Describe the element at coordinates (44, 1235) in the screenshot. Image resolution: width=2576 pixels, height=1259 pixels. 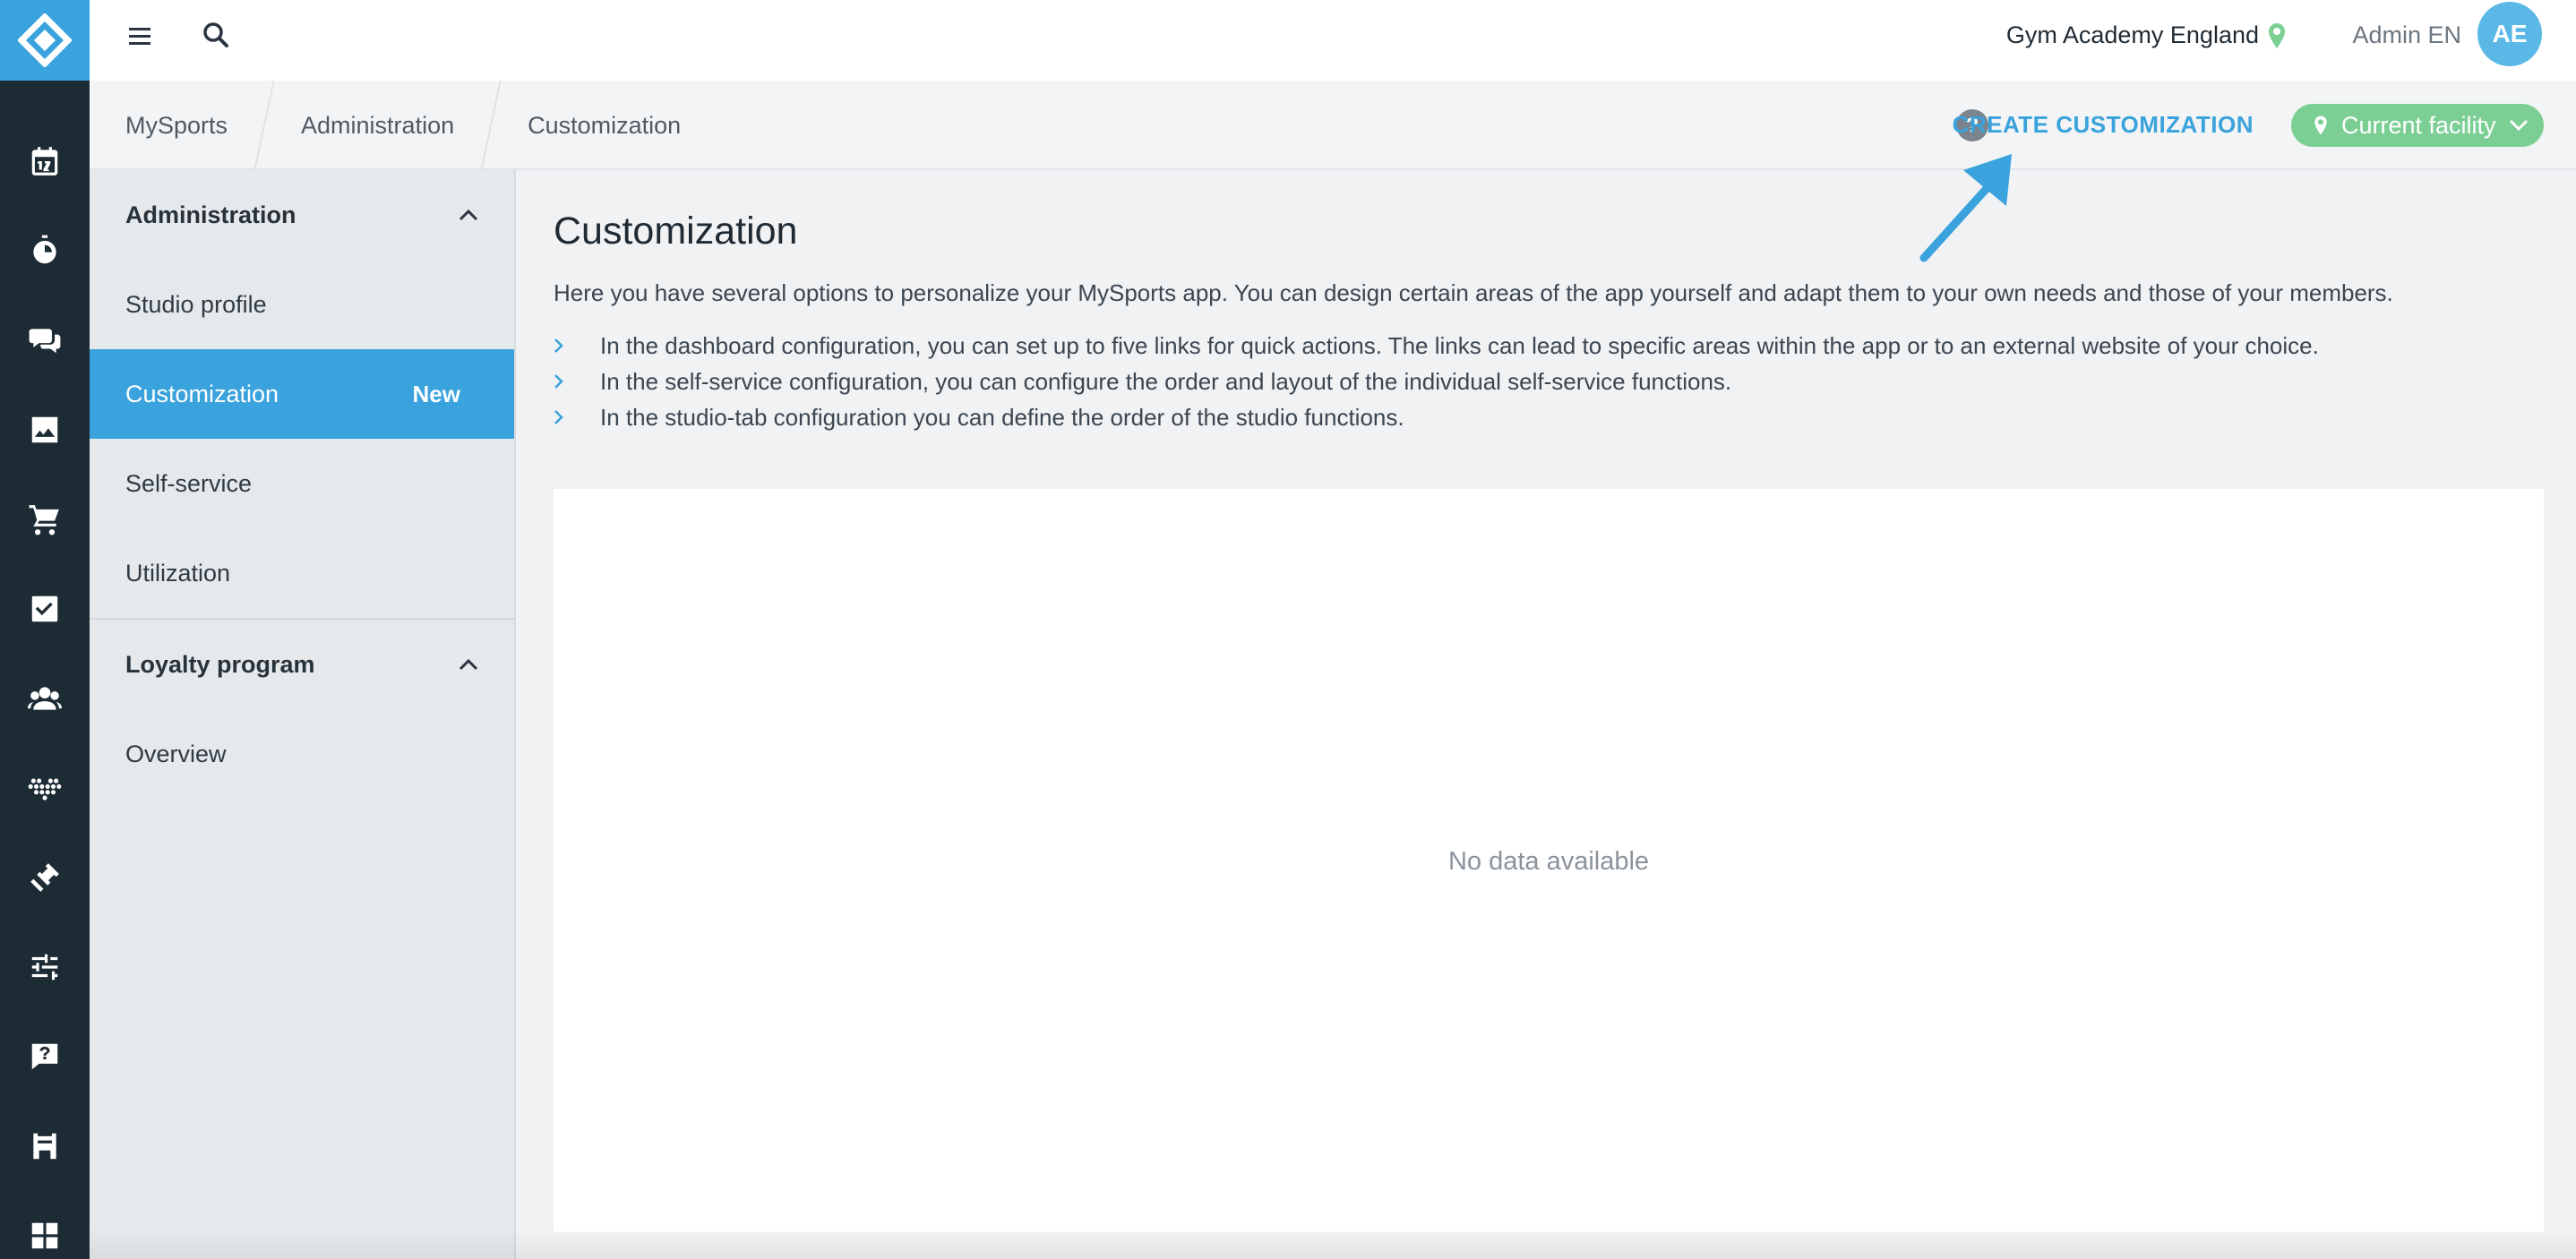
I see `dashboard-icon` at that location.